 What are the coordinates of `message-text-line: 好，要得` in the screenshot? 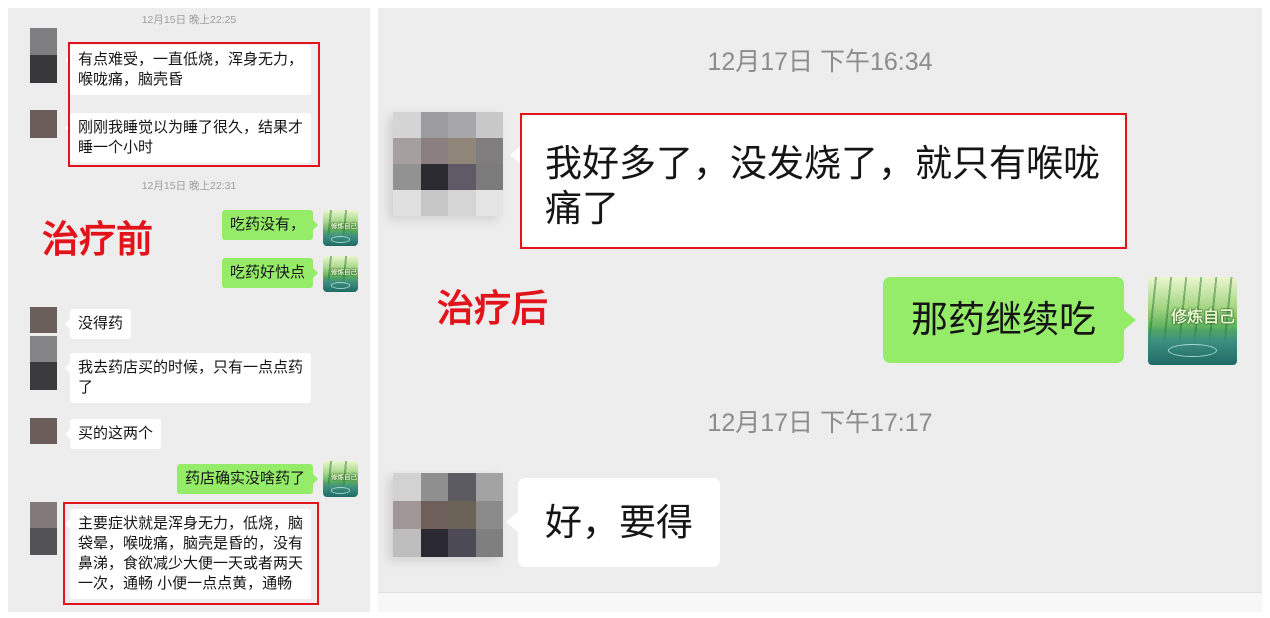 It's located at (619, 522).